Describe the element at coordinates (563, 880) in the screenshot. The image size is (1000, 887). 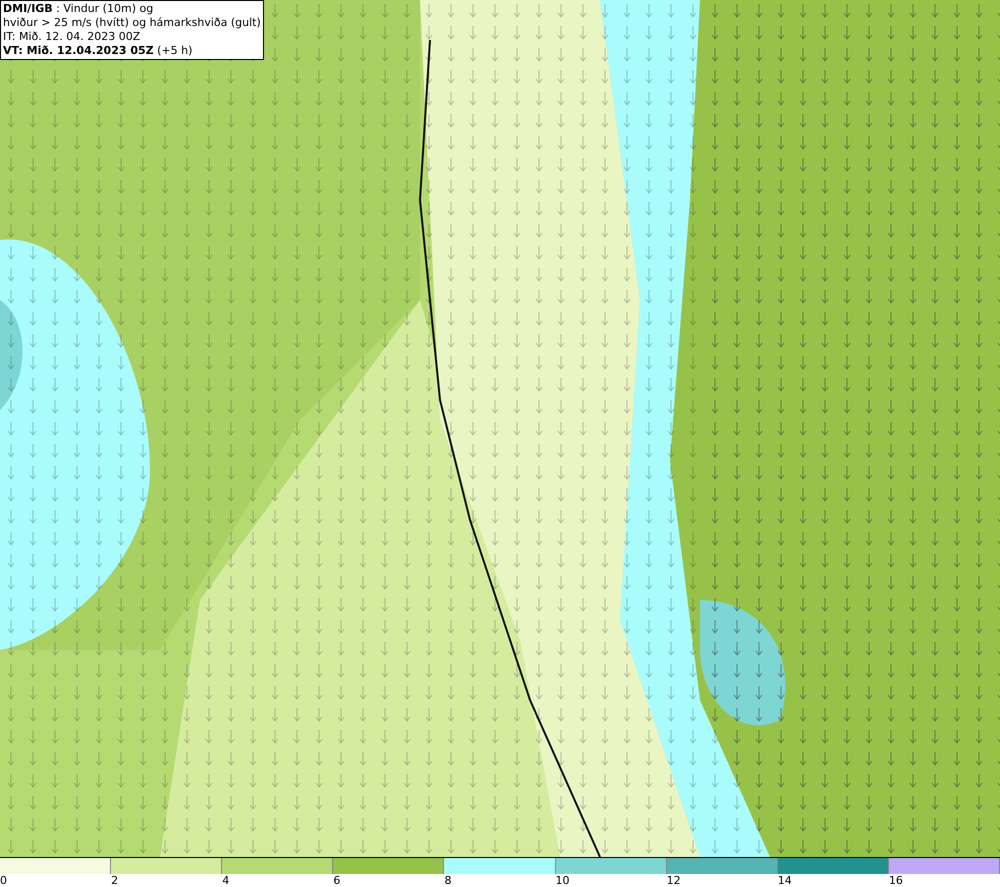
I see `legend-label: 10` at that location.